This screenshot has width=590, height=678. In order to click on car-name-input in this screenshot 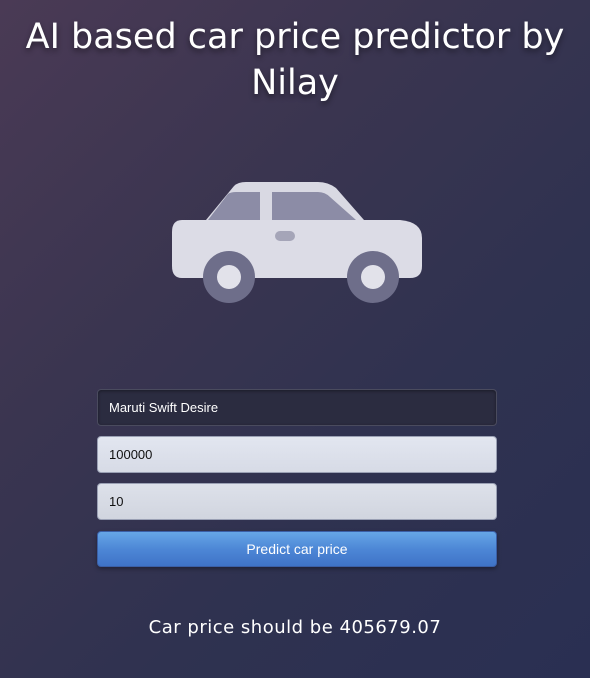, I will do `click(297, 407)`.